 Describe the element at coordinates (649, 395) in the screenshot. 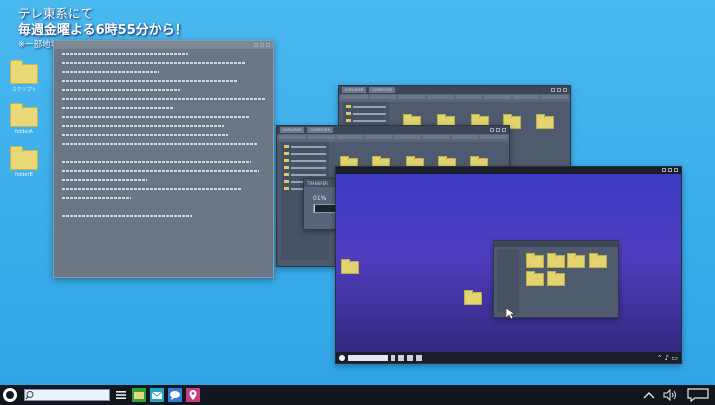

I see `chevron-up-icon` at that location.